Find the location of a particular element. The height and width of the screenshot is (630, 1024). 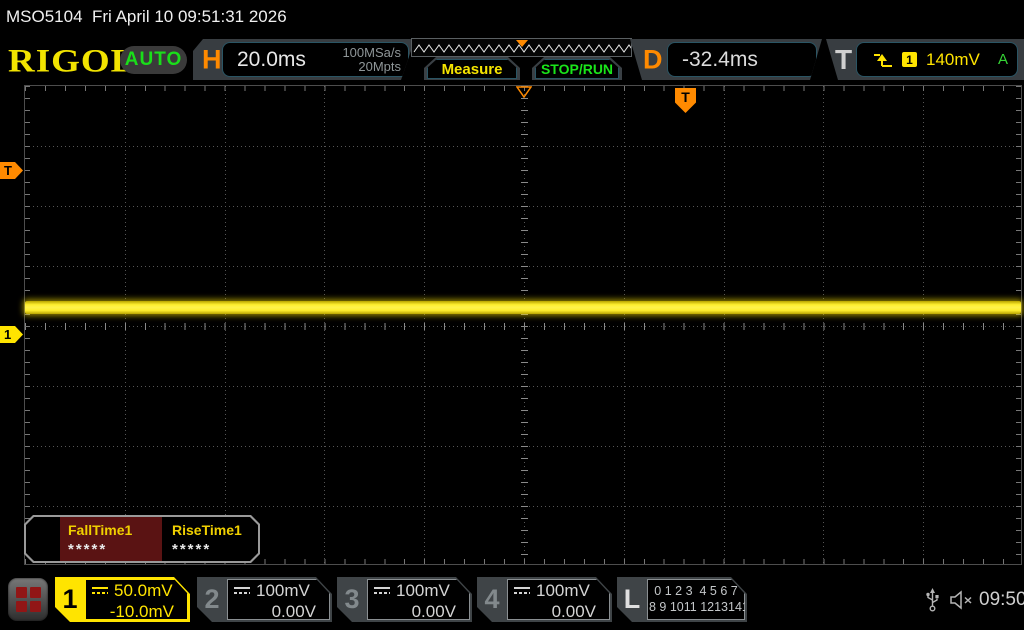

channel-number: 3 is located at coordinates (352, 599).